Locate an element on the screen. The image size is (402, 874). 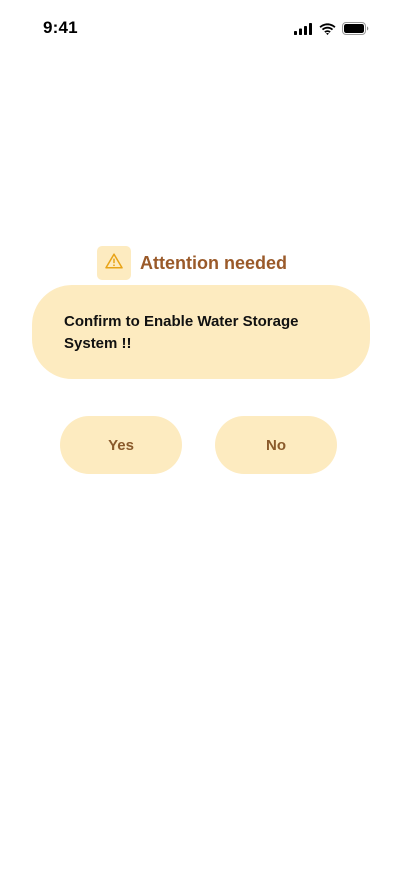
wifi-icon is located at coordinates (327, 28).